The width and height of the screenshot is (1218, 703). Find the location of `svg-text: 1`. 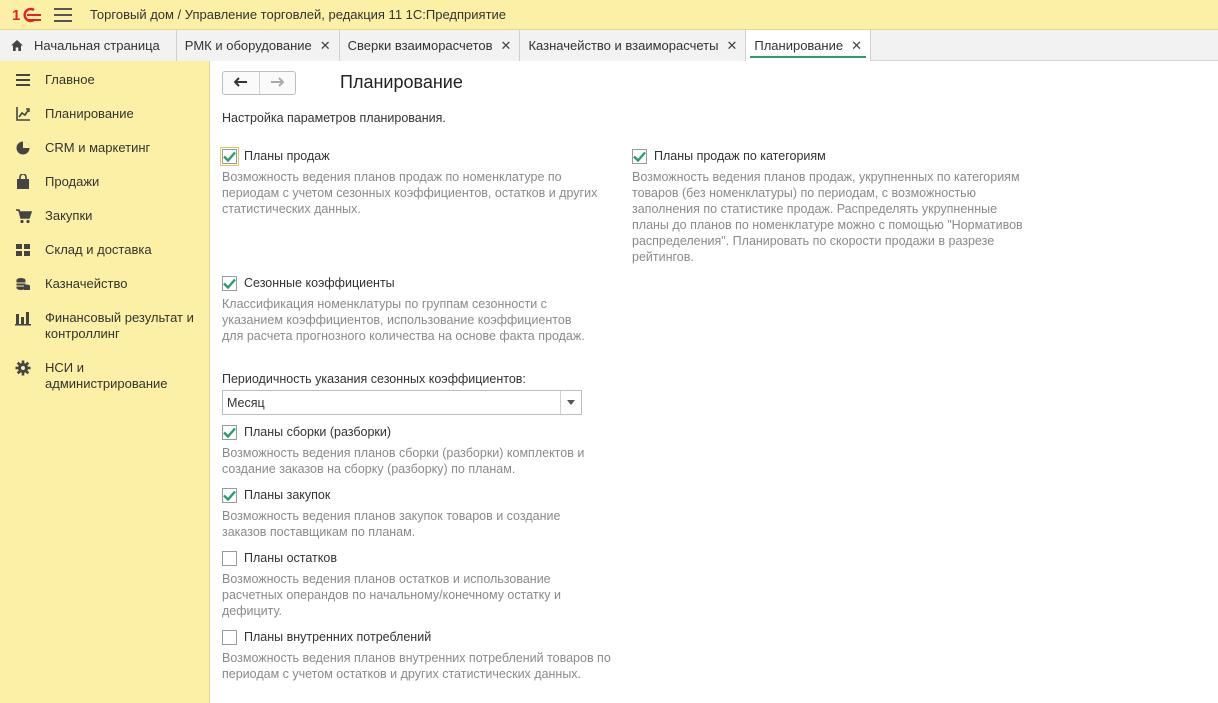

svg-text: 1 is located at coordinates (16, 15).